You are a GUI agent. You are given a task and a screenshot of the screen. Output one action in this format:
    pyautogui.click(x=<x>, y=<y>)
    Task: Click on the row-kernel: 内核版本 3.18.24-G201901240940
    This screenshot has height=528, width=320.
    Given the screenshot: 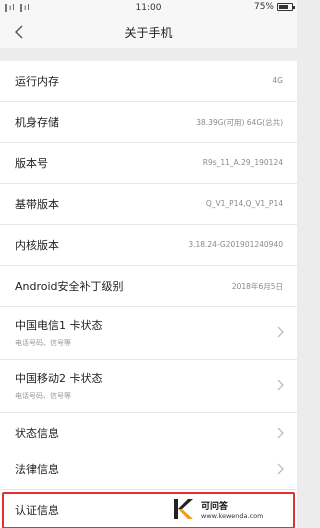 What is the action you would take?
    pyautogui.click(x=148, y=245)
    